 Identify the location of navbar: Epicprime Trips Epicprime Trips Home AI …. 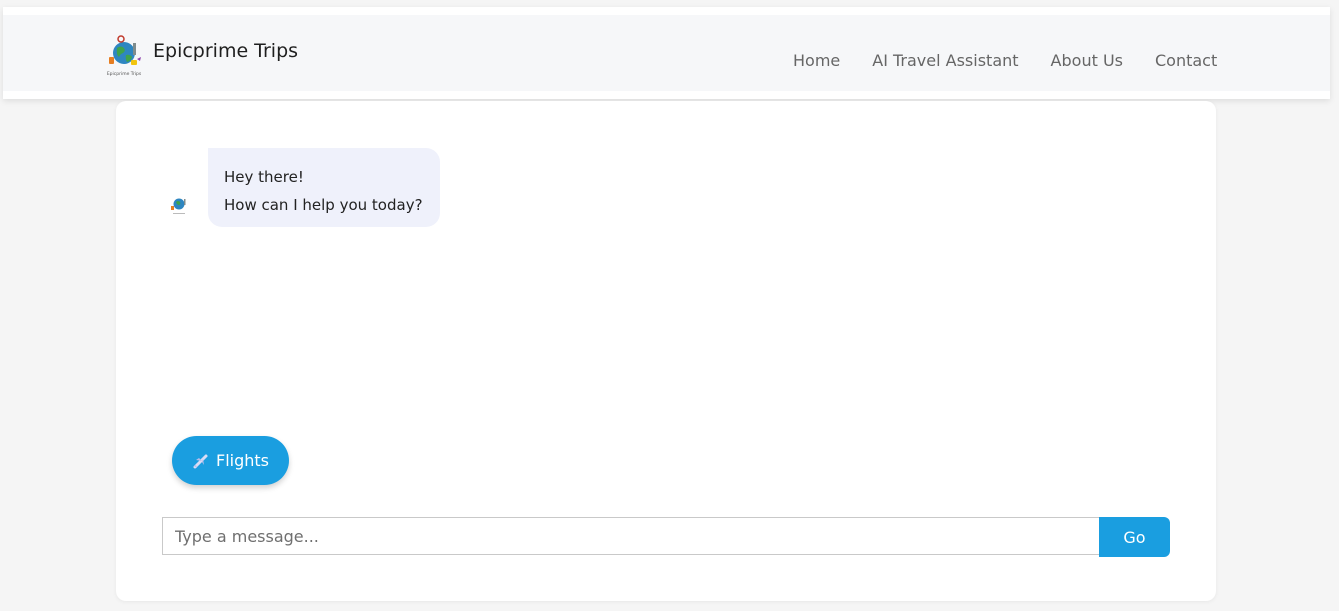
(666, 53).